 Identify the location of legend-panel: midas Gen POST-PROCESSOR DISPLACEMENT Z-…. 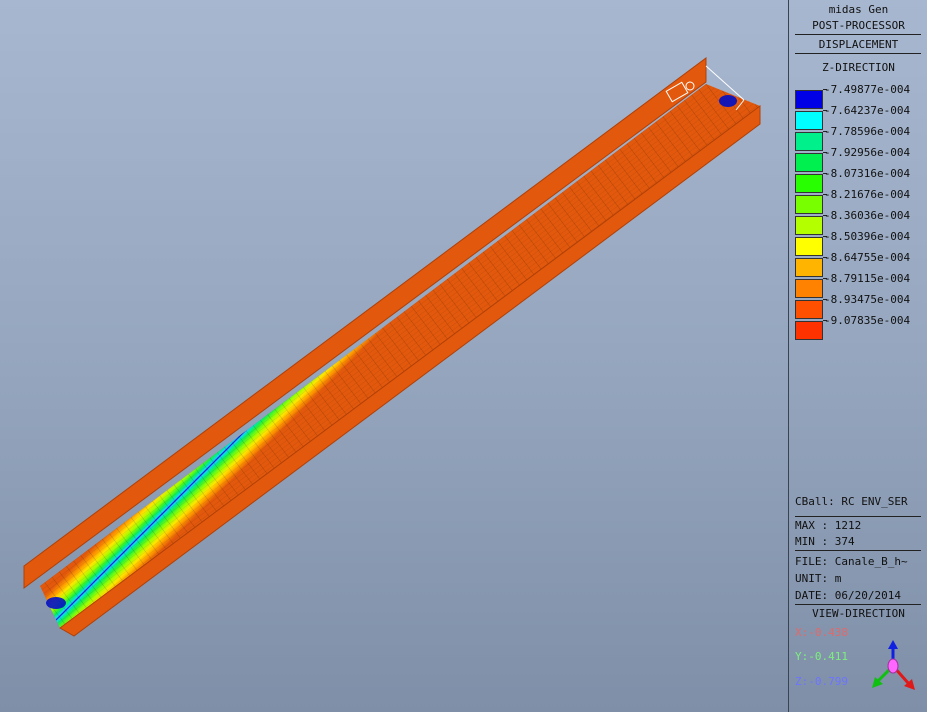
(857, 356).